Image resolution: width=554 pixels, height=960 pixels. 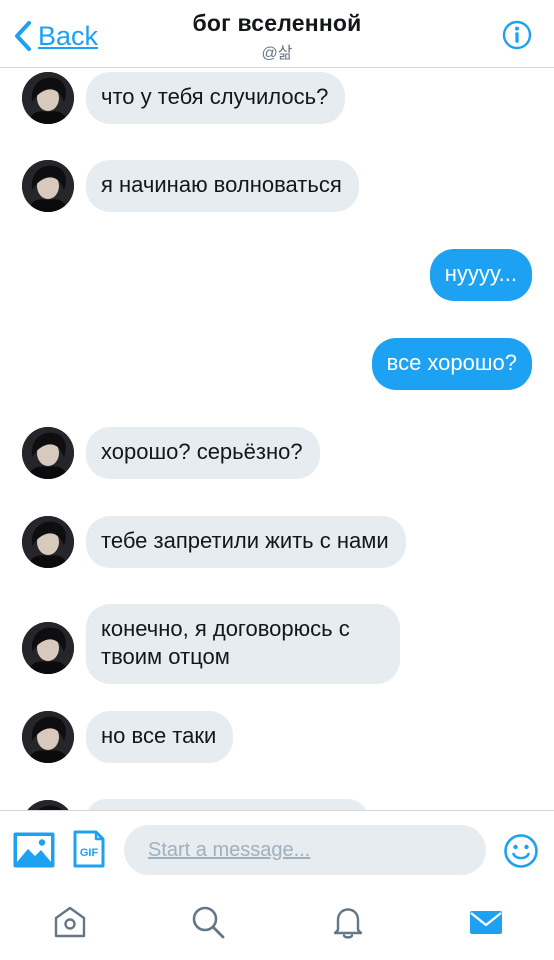 I want to click on message-bubble-incoming: но все таки, so click(x=160, y=737).